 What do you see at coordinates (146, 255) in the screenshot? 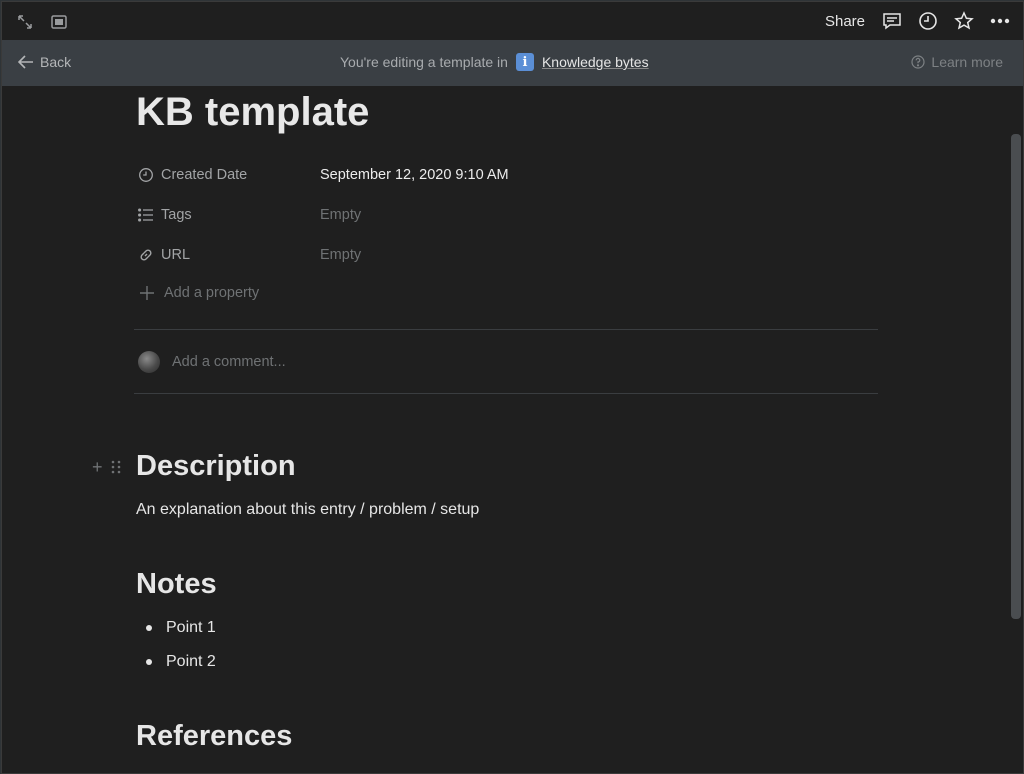
I see `link-icon` at bounding box center [146, 255].